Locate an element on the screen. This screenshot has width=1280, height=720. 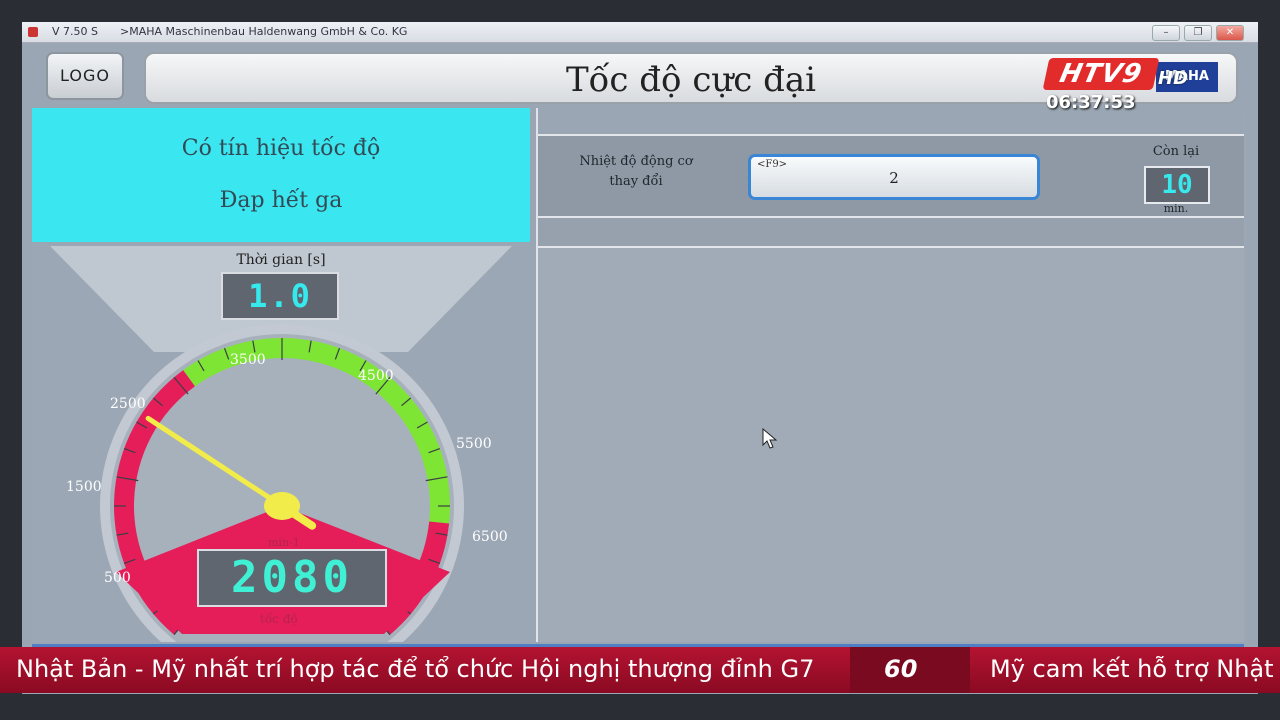
engine-temp-label: Nhiệt độ động cơ is located at coordinates (636, 161).